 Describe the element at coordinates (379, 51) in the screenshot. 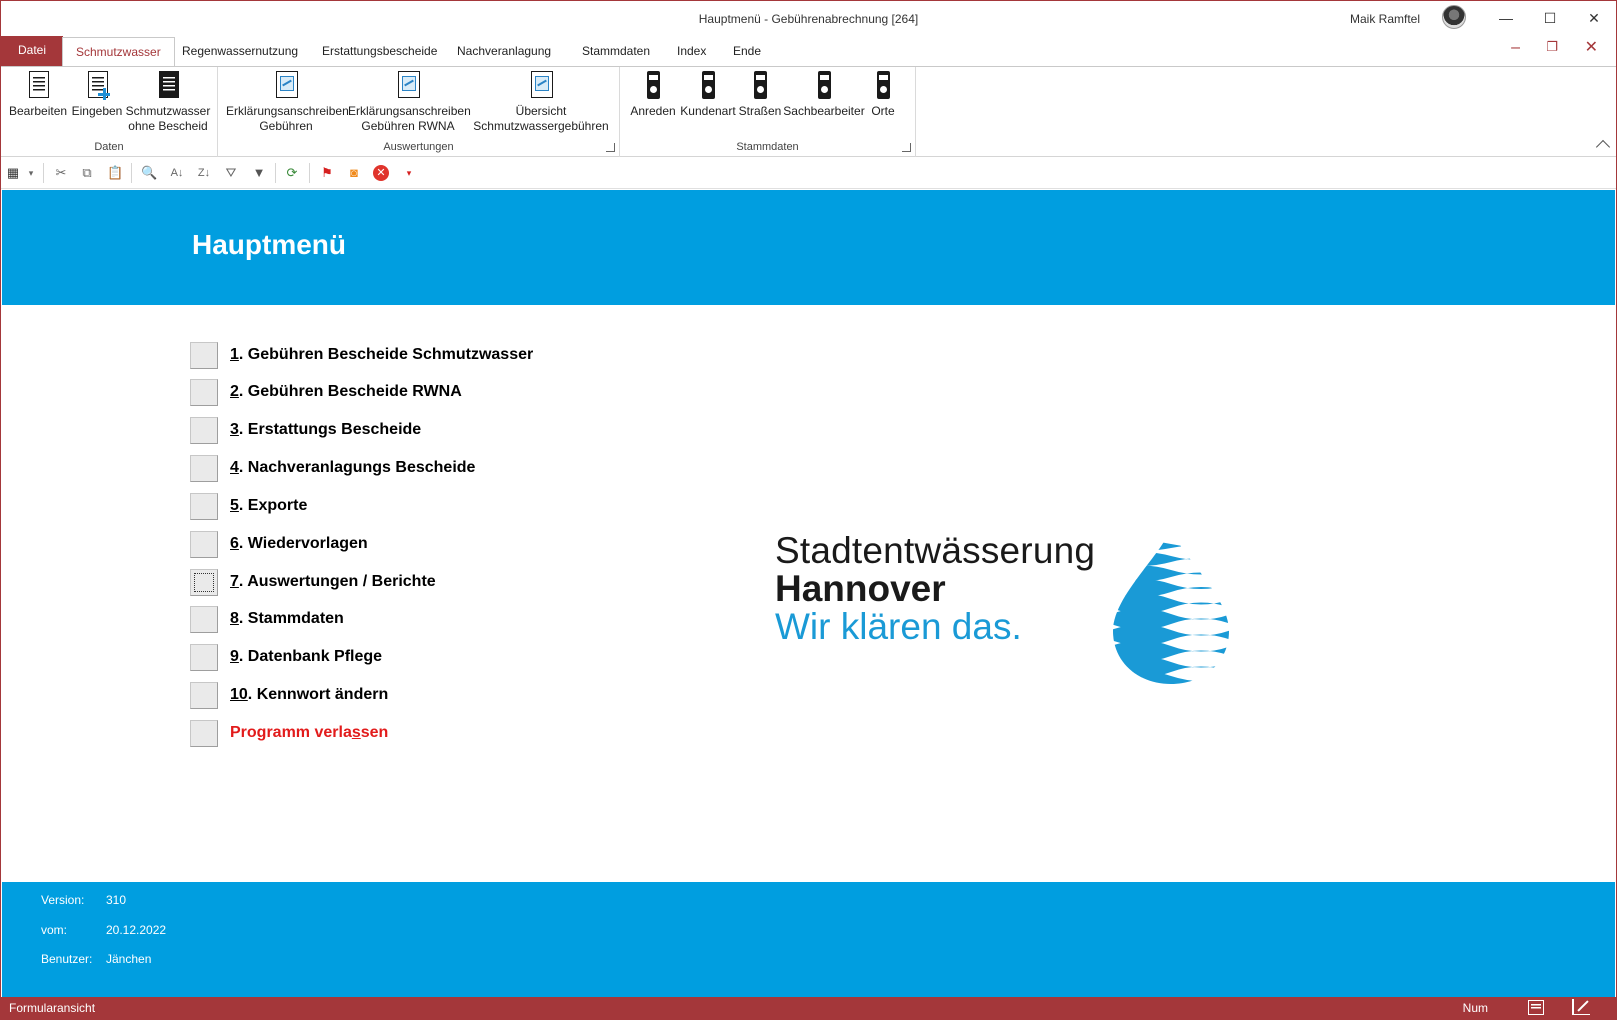

I see `tab-erstattungsbescheide: Erstattungsbescheide` at that location.